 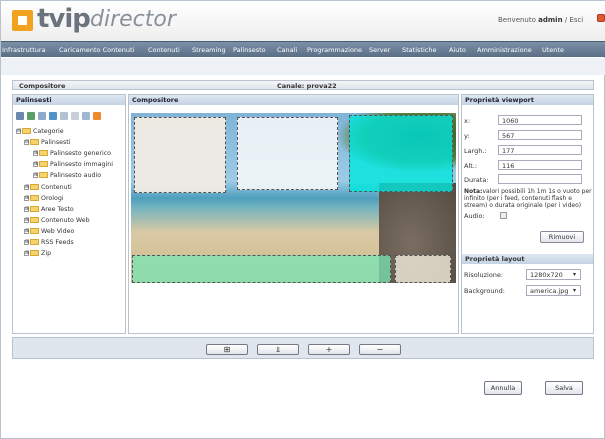 I want to click on compositor-bar: Compositore Canale: prova22, so click(x=303, y=85).